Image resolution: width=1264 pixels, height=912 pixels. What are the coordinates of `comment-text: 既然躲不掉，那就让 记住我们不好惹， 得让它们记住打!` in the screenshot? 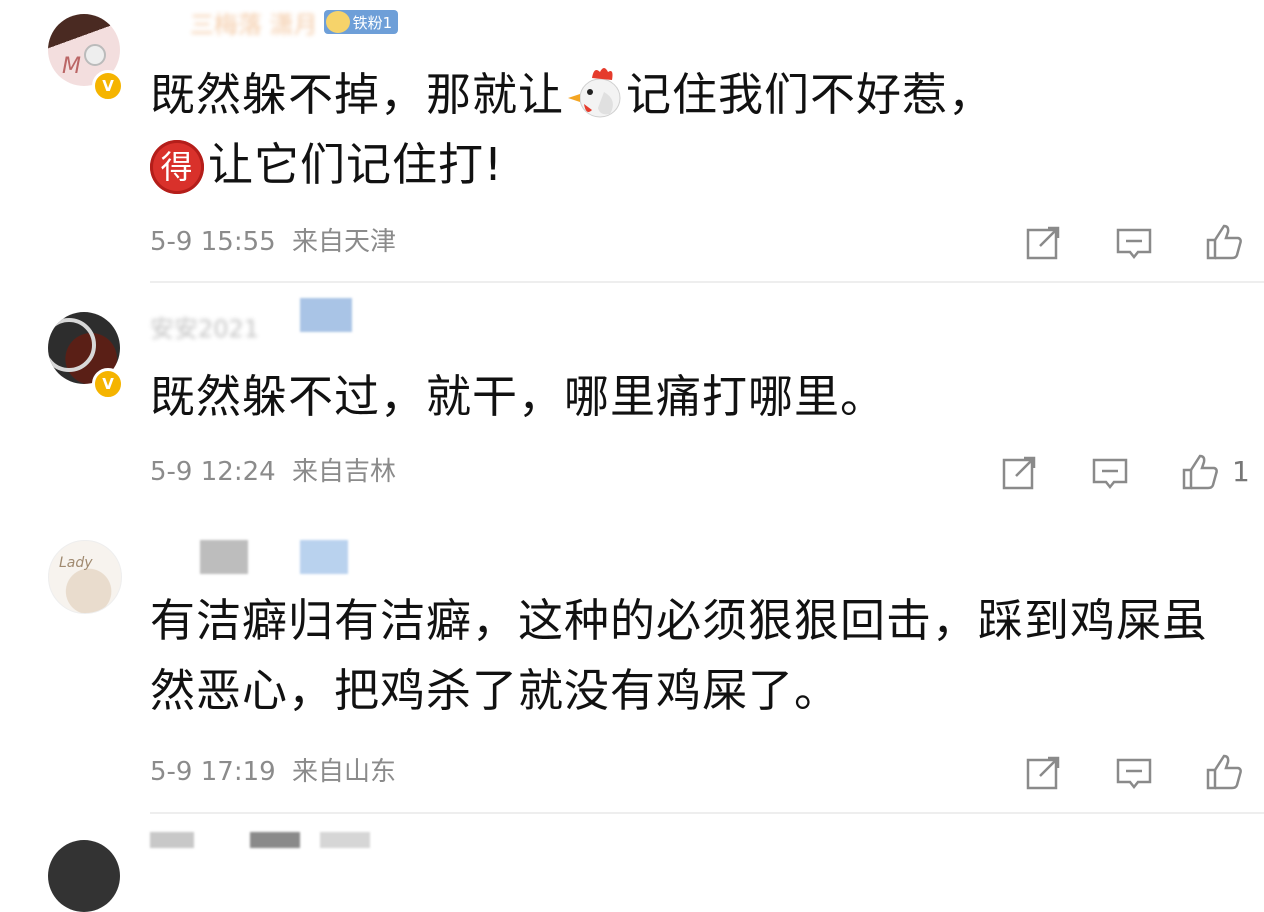 It's located at (700, 130).